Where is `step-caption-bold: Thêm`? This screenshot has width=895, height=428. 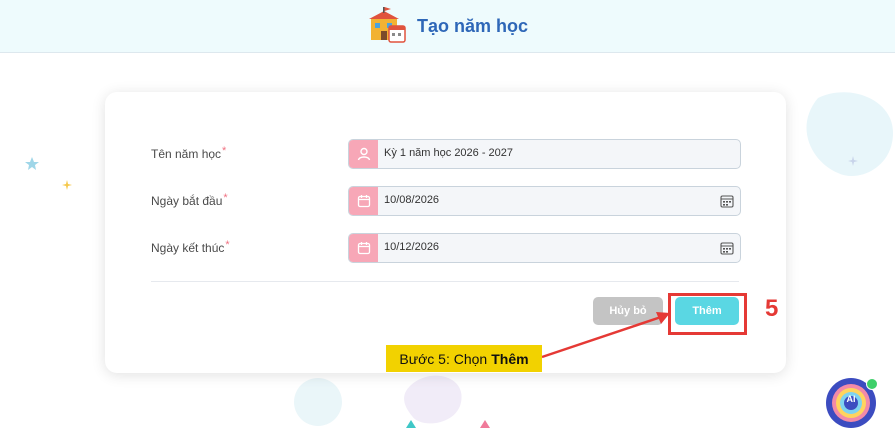
step-caption-bold: Thêm is located at coordinates (510, 358).